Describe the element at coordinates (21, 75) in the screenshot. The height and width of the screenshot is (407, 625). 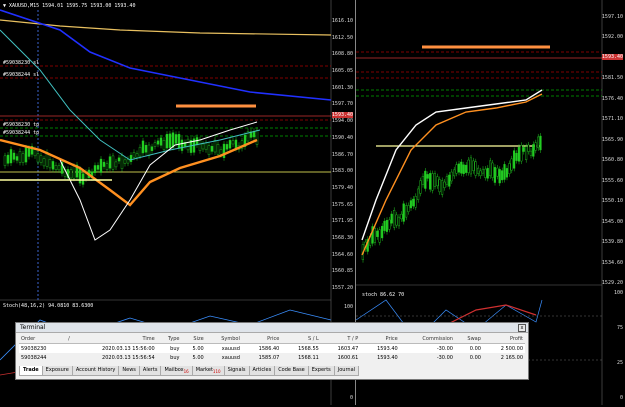
I see `order-label: #59038244 sl` at that location.